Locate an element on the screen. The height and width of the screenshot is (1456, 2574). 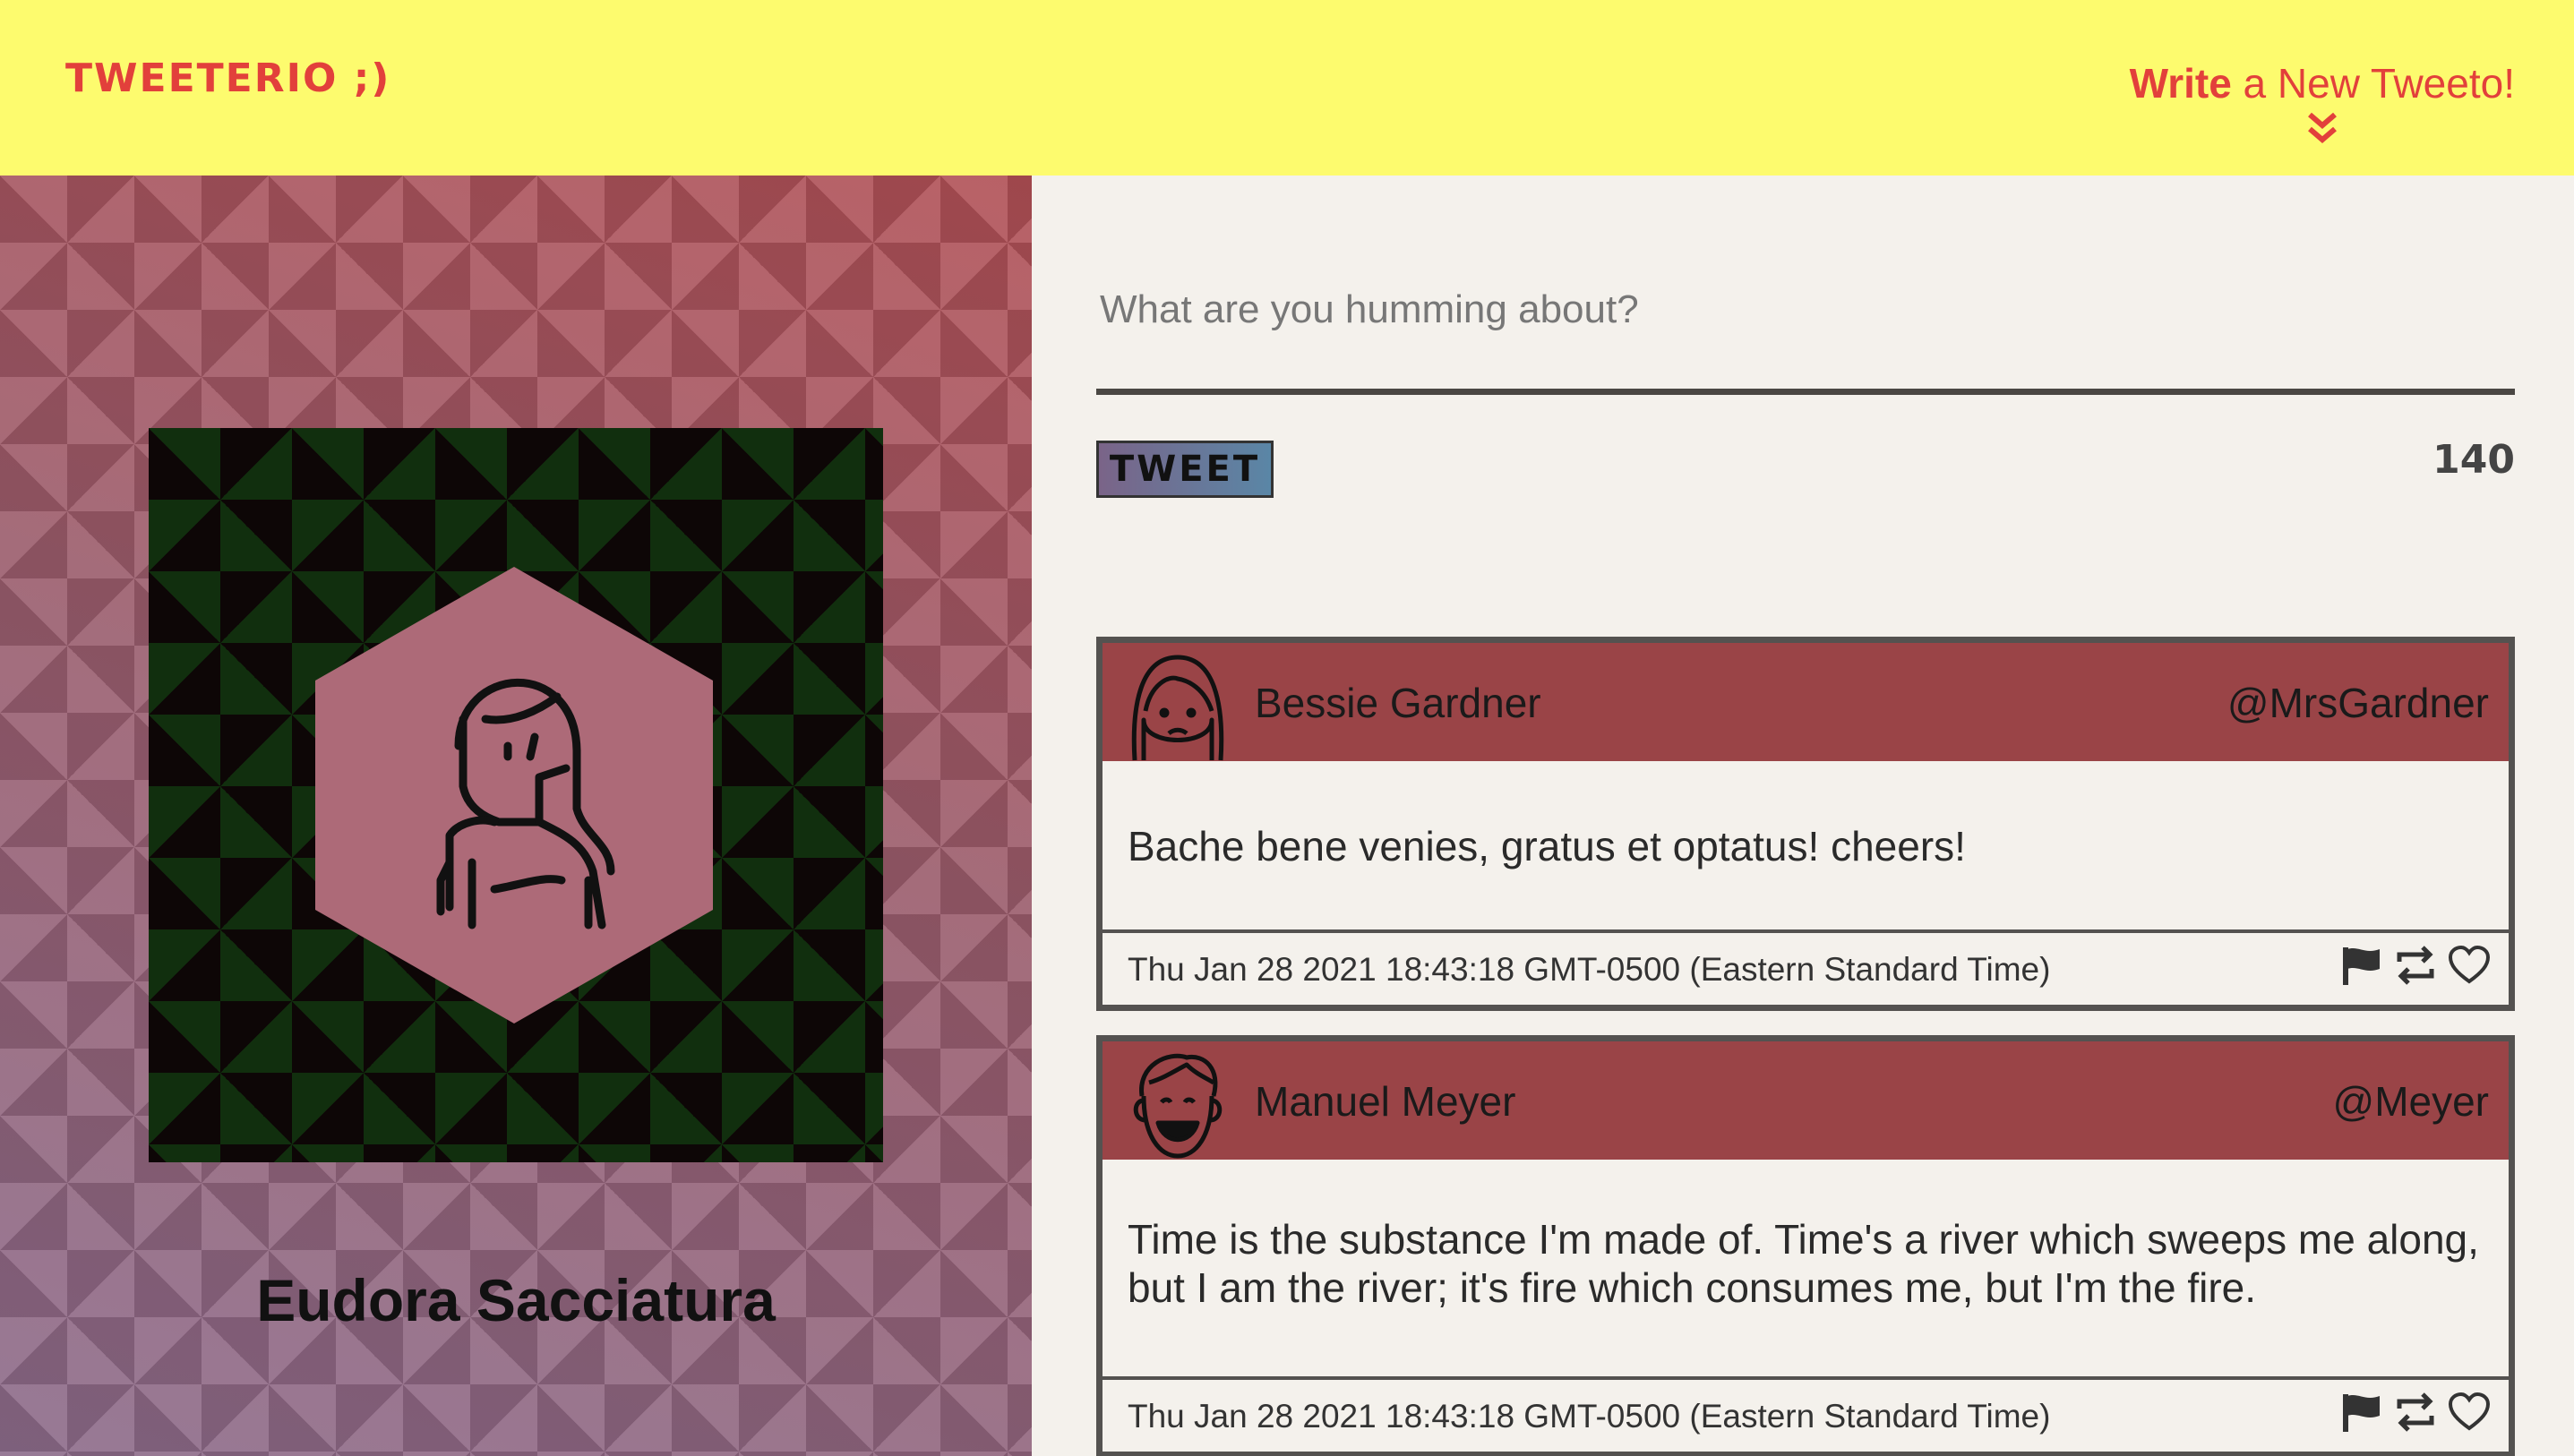
man-face-icon is located at coordinates (1178, 1106).